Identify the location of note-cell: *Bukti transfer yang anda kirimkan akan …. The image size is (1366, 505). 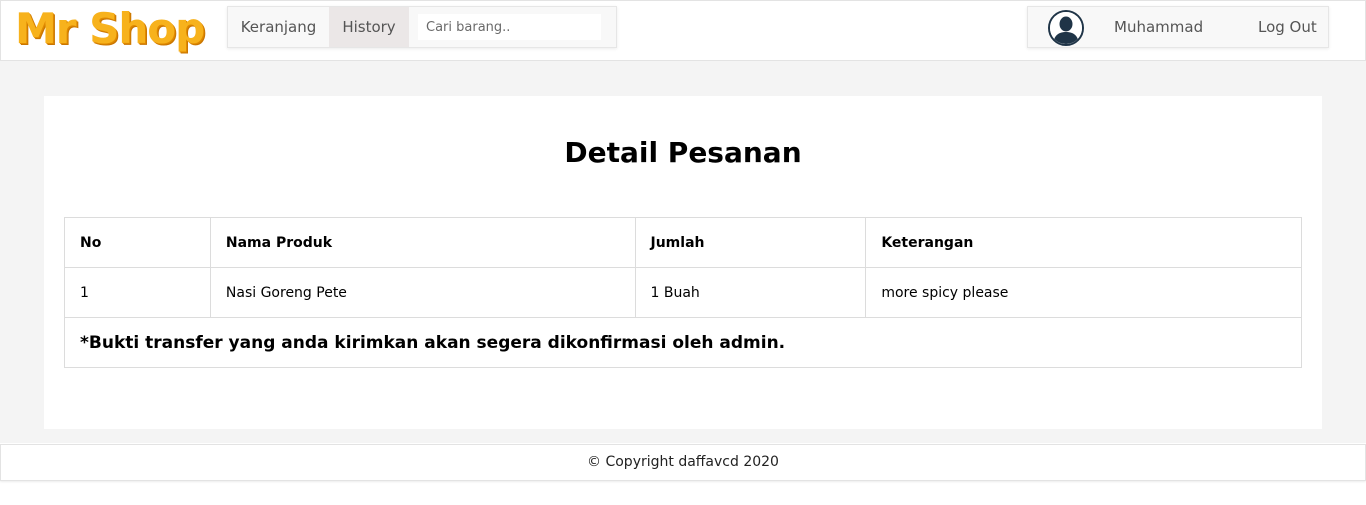
(683, 342).